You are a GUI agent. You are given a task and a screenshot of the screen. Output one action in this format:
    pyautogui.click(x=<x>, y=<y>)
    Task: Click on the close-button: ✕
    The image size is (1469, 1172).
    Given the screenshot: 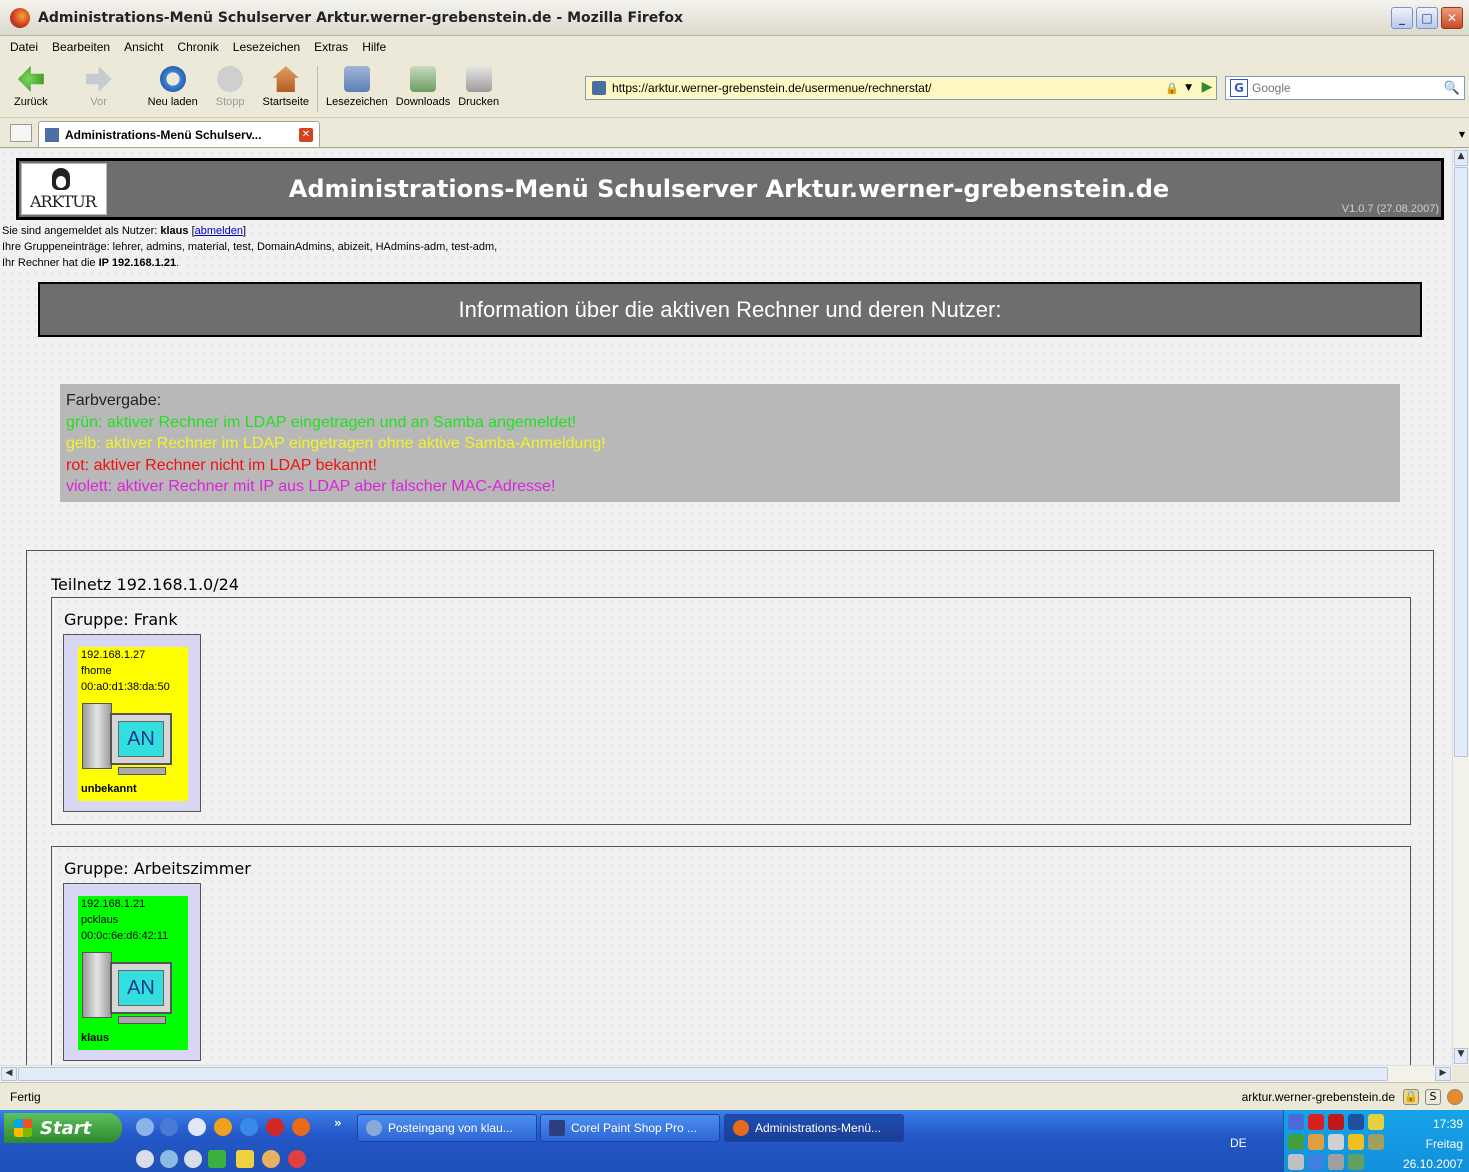 What is the action you would take?
    pyautogui.click(x=1452, y=17)
    